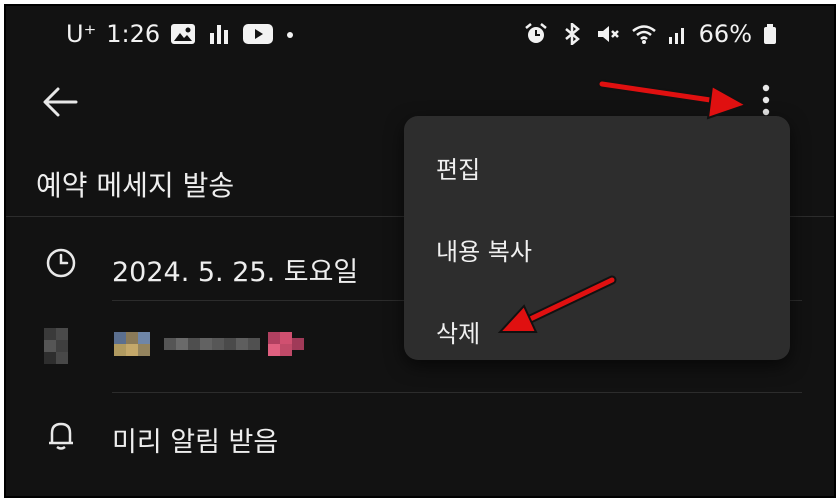 The image size is (840, 502). I want to click on page-title: 예약 메세지 발송, so click(135, 185).